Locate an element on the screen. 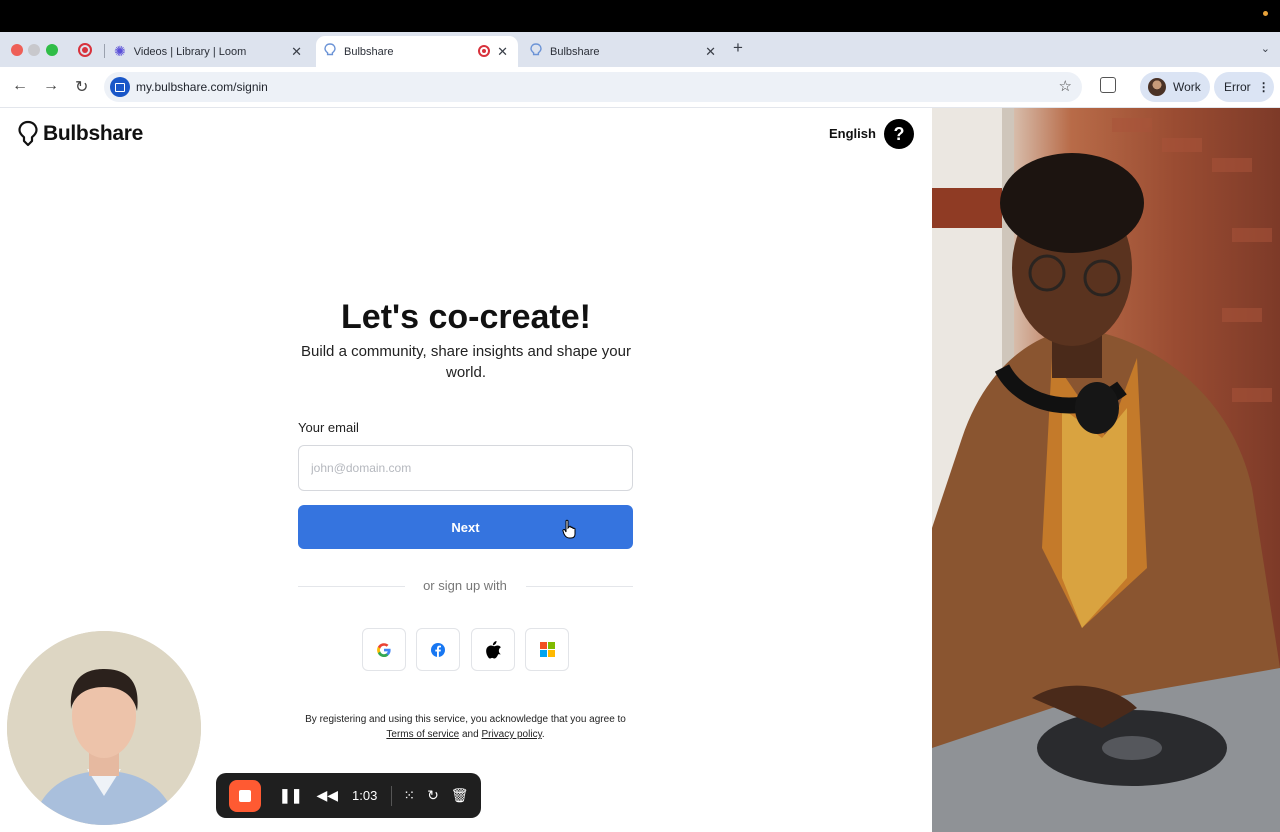 This screenshot has height=832, width=1280. webcam-person-illustration is located at coordinates (104, 728).